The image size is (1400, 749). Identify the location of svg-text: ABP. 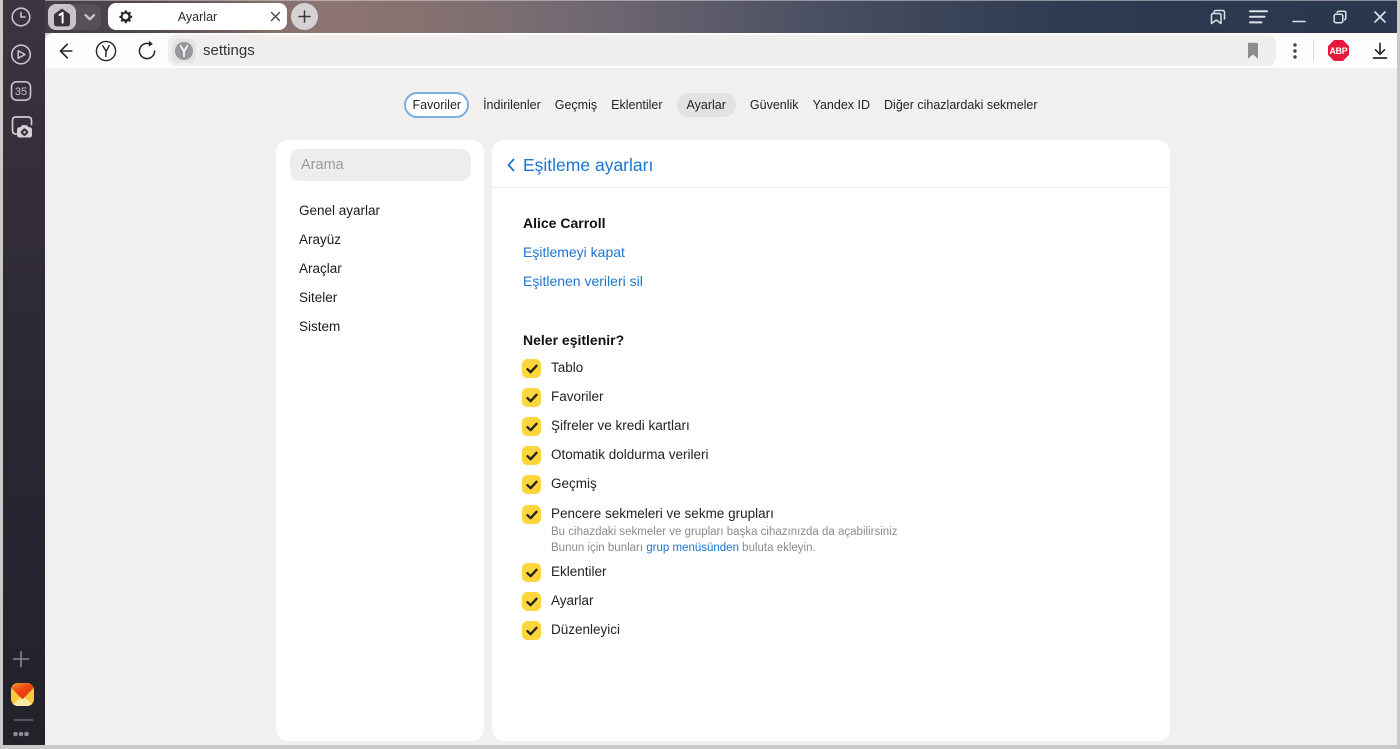
(1339, 51).